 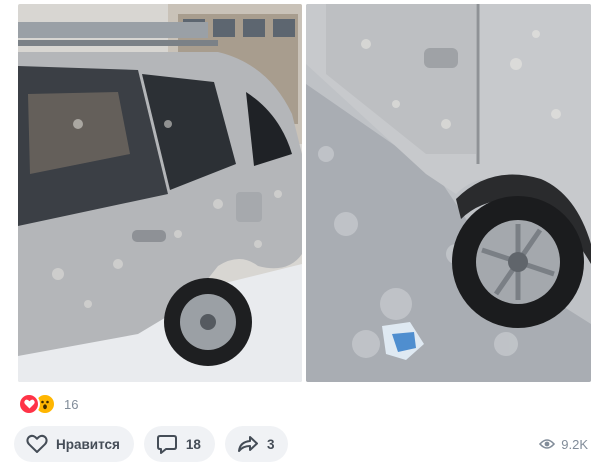 I want to click on eye-icon, so click(x=547, y=444).